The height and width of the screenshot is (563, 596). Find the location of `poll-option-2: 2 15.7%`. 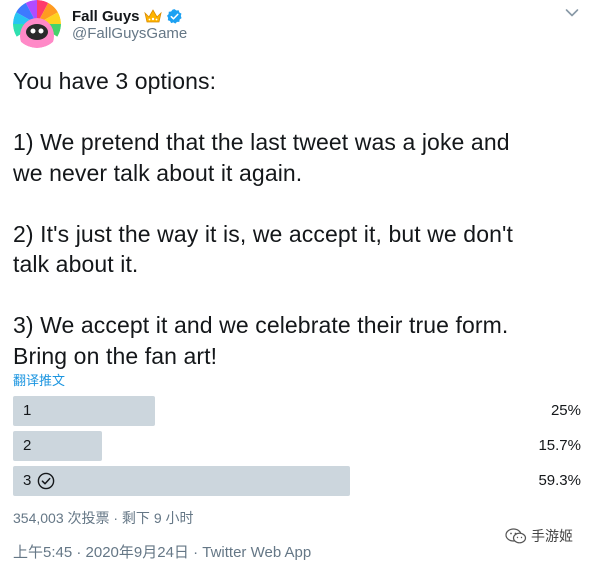

poll-option-2: 2 15.7% is located at coordinates (298, 446).